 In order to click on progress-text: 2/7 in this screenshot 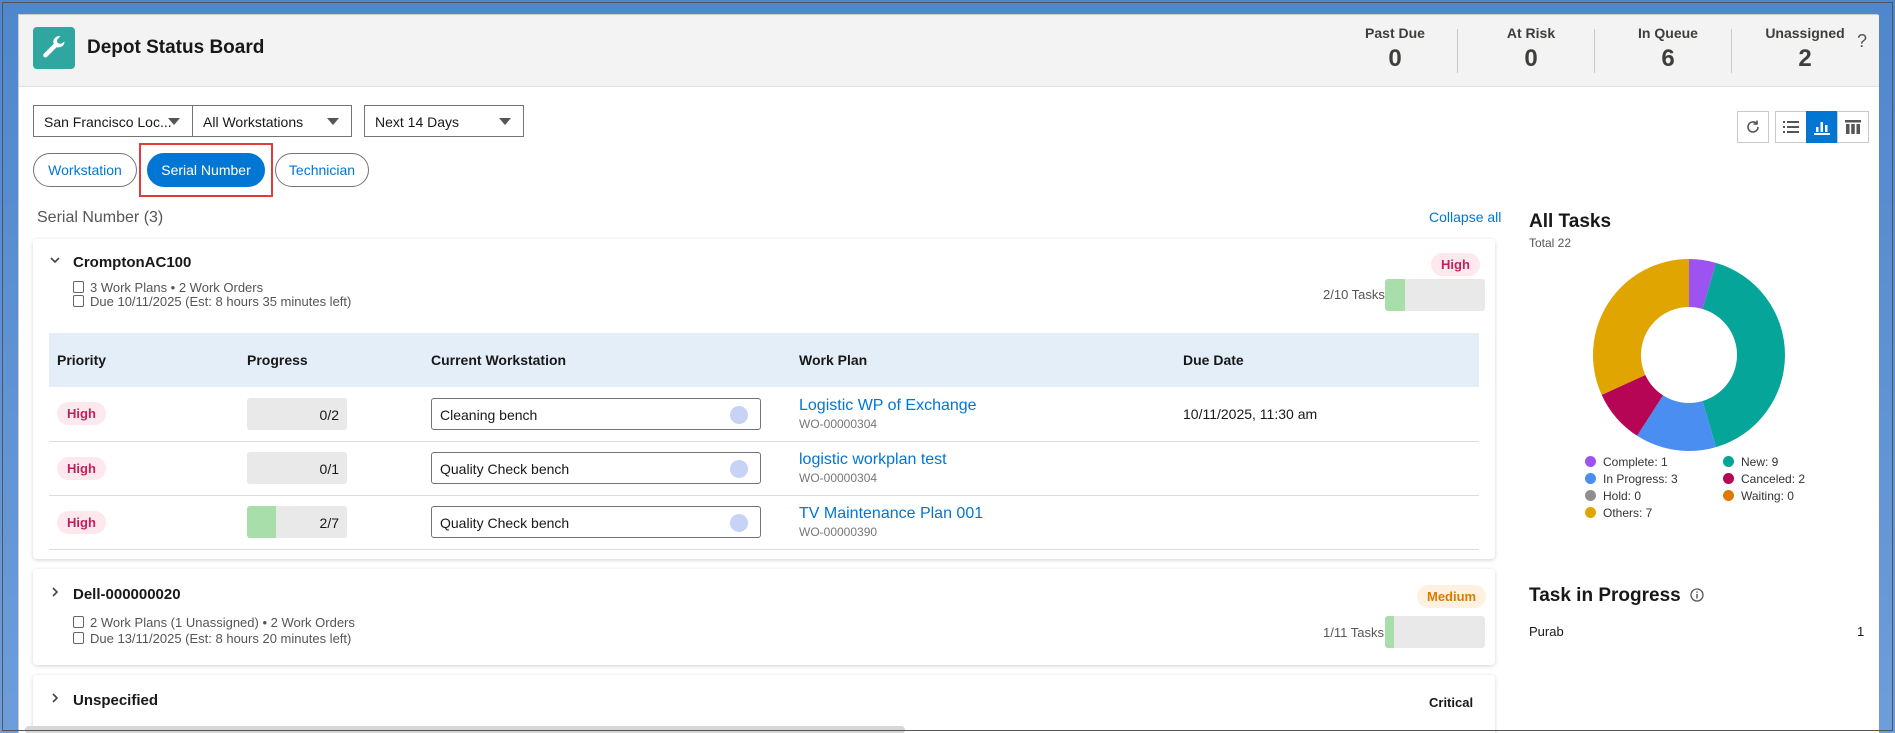, I will do `click(329, 523)`.